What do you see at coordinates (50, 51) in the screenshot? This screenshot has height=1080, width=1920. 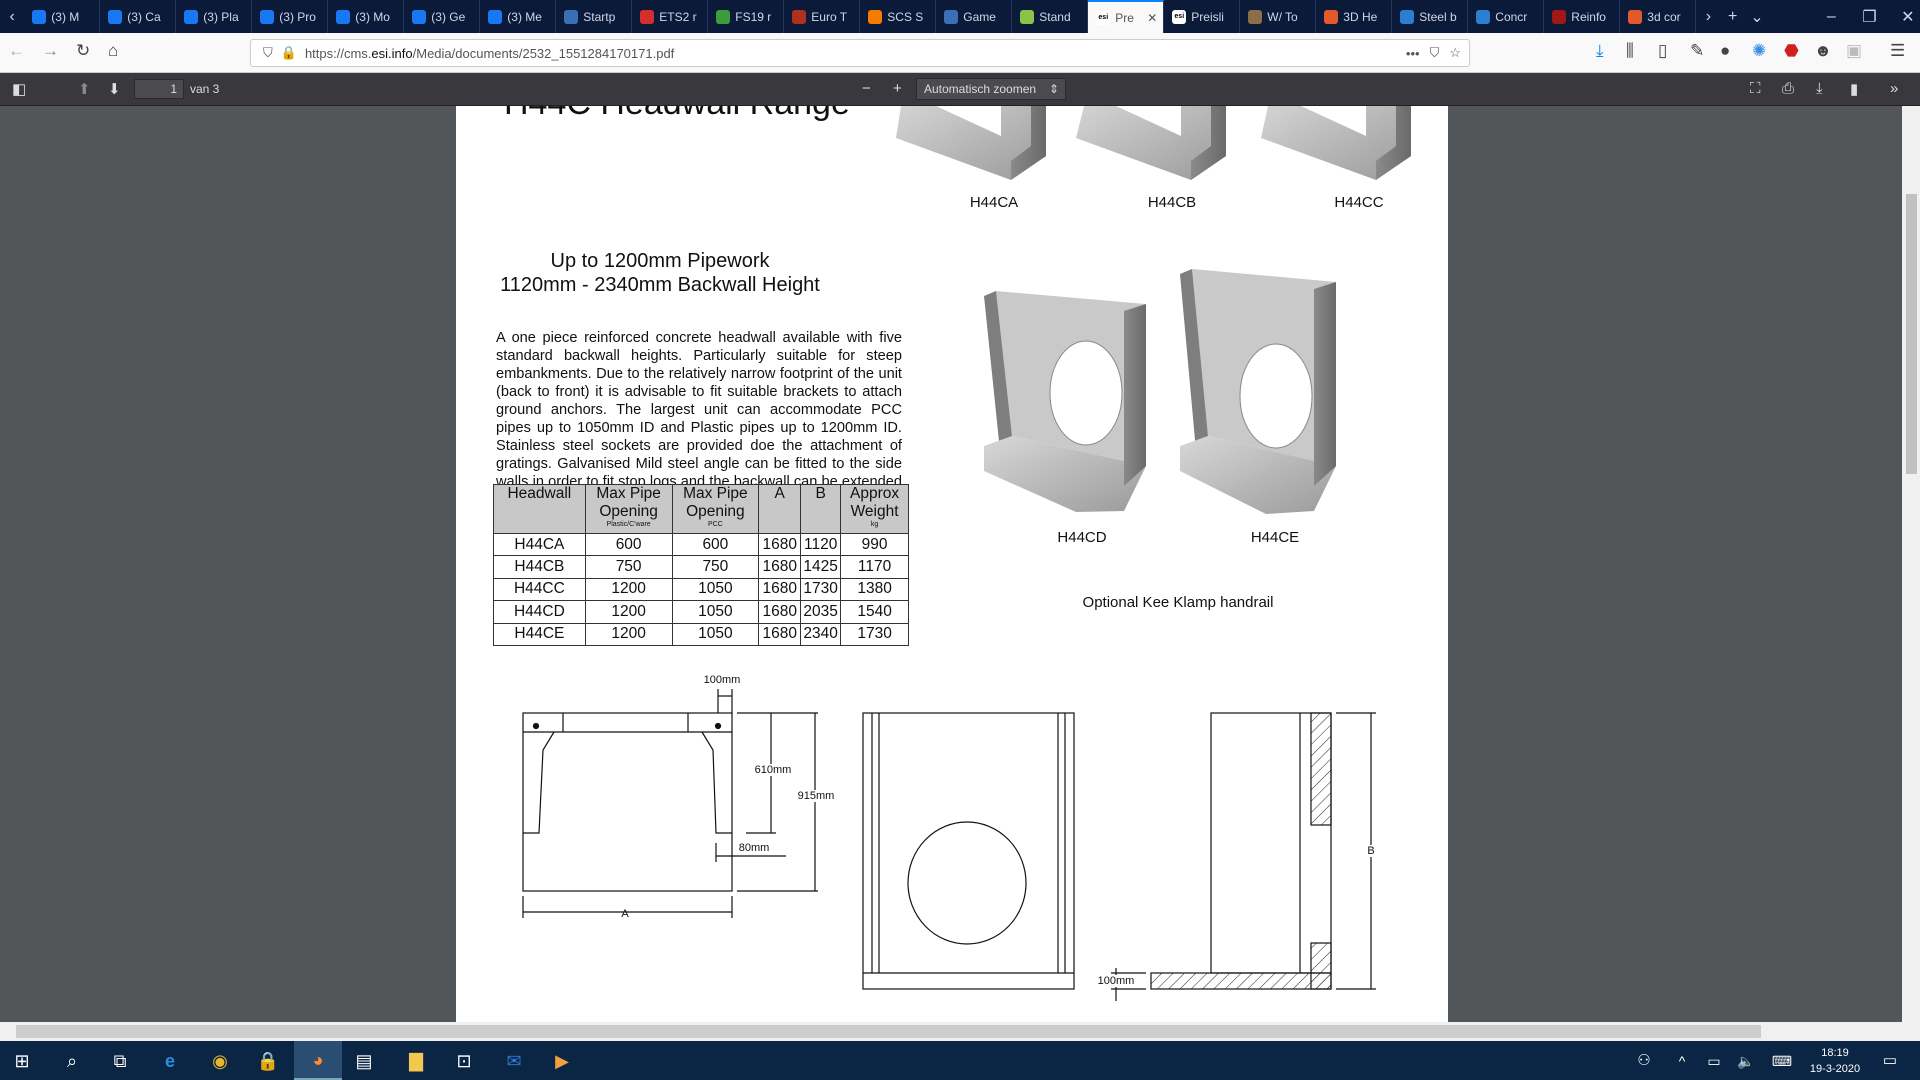 I see `forward-icon: →` at bounding box center [50, 51].